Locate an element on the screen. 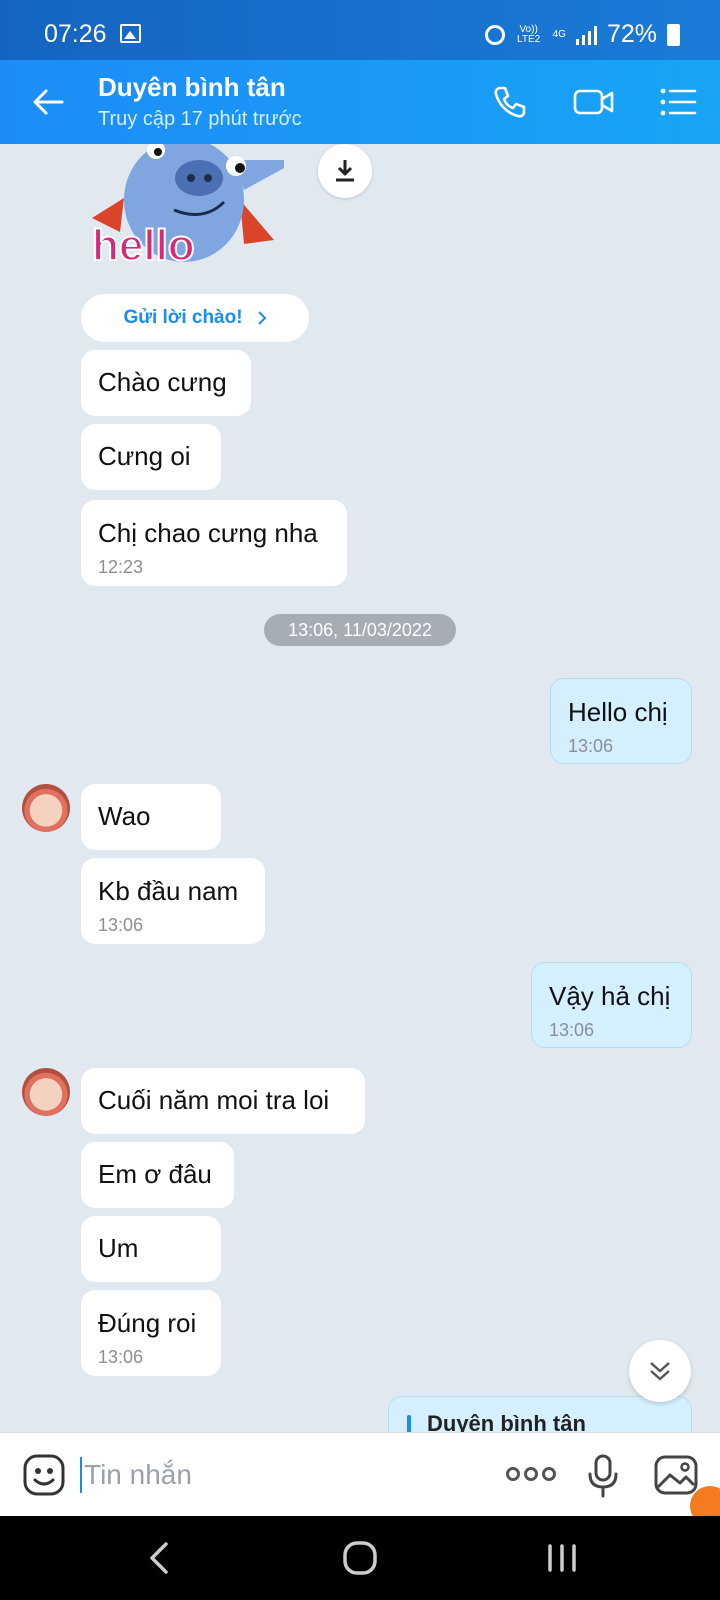  network-type: 4G is located at coordinates (559, 34).